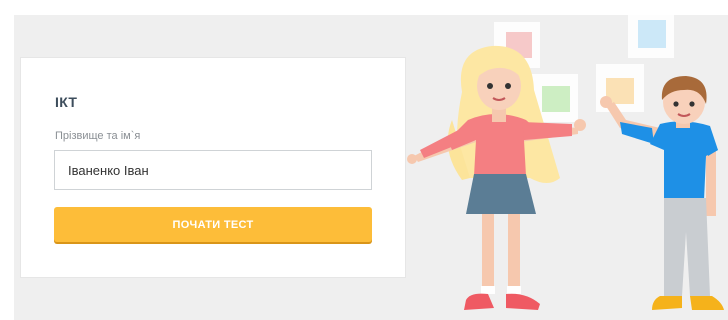 This screenshot has width=728, height=320. I want to click on test-title: ІКТ, so click(66, 102).